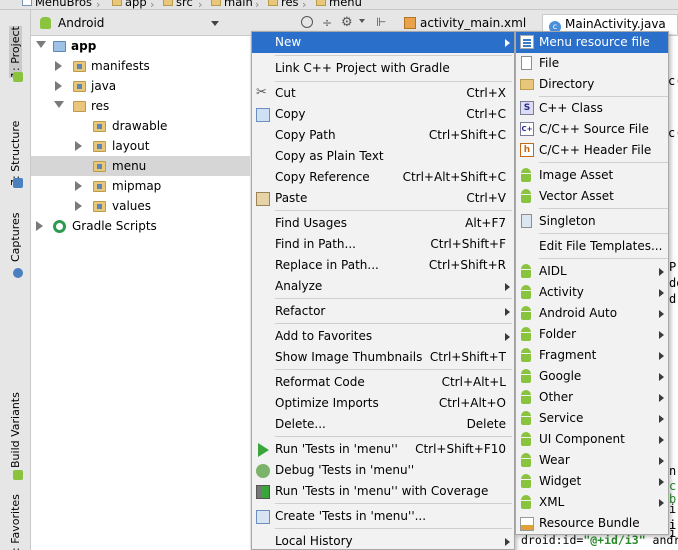 This screenshot has height=550, width=678. I want to click on menu-item-copy-path: Copy Path Ctrl+Shift+C, so click(383, 135).